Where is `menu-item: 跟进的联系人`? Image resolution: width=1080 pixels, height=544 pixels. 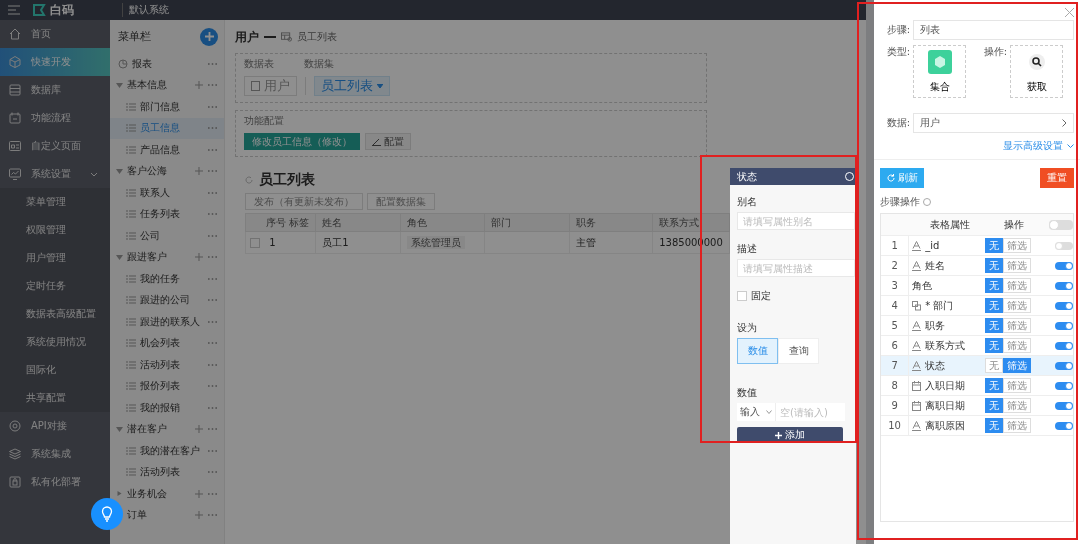
menu-item: 跟进的联系人 is located at coordinates (167, 322).